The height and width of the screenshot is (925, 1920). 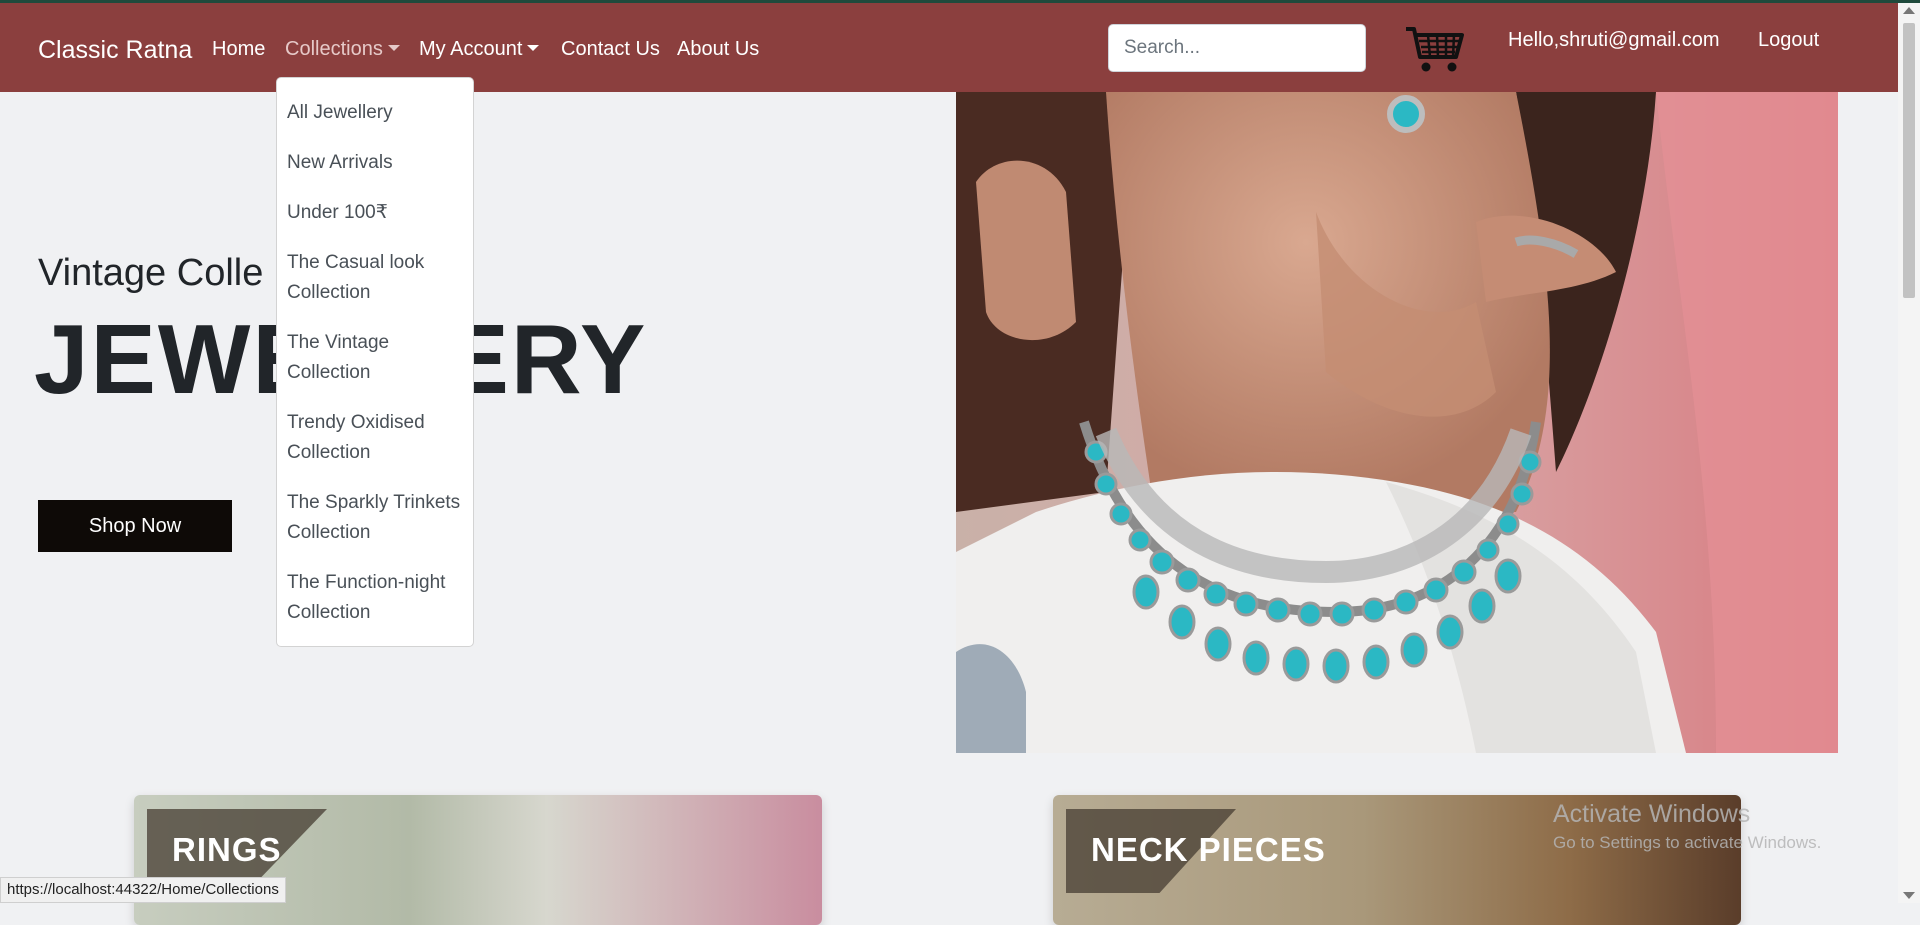 What do you see at coordinates (1909, 453) in the screenshot?
I see `page-scrollbar` at bounding box center [1909, 453].